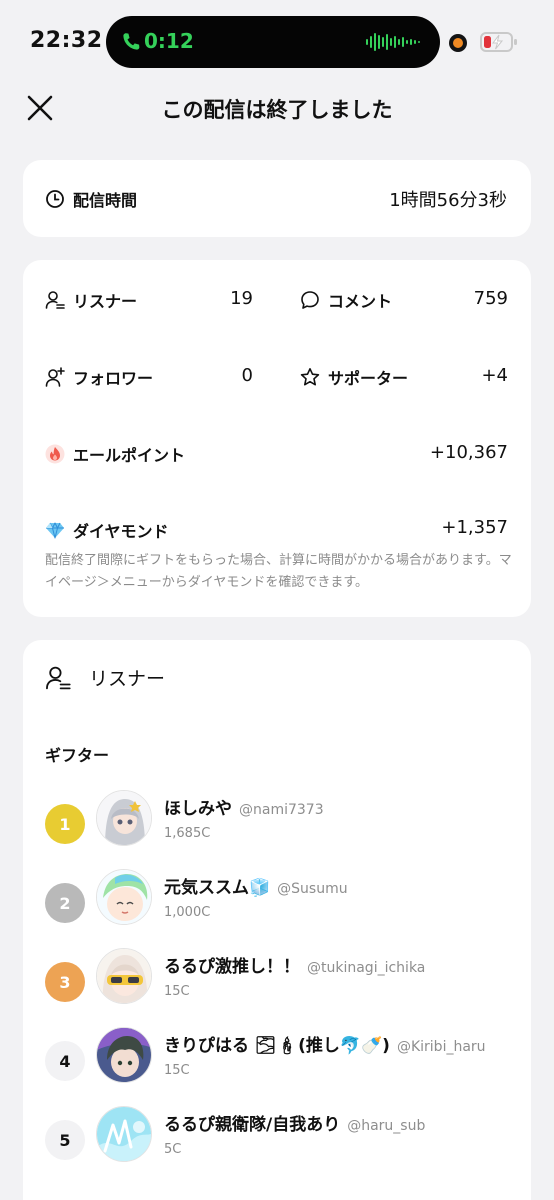 The image size is (554, 1200). I want to click on duration-label-row: 配信時間, so click(91, 199).